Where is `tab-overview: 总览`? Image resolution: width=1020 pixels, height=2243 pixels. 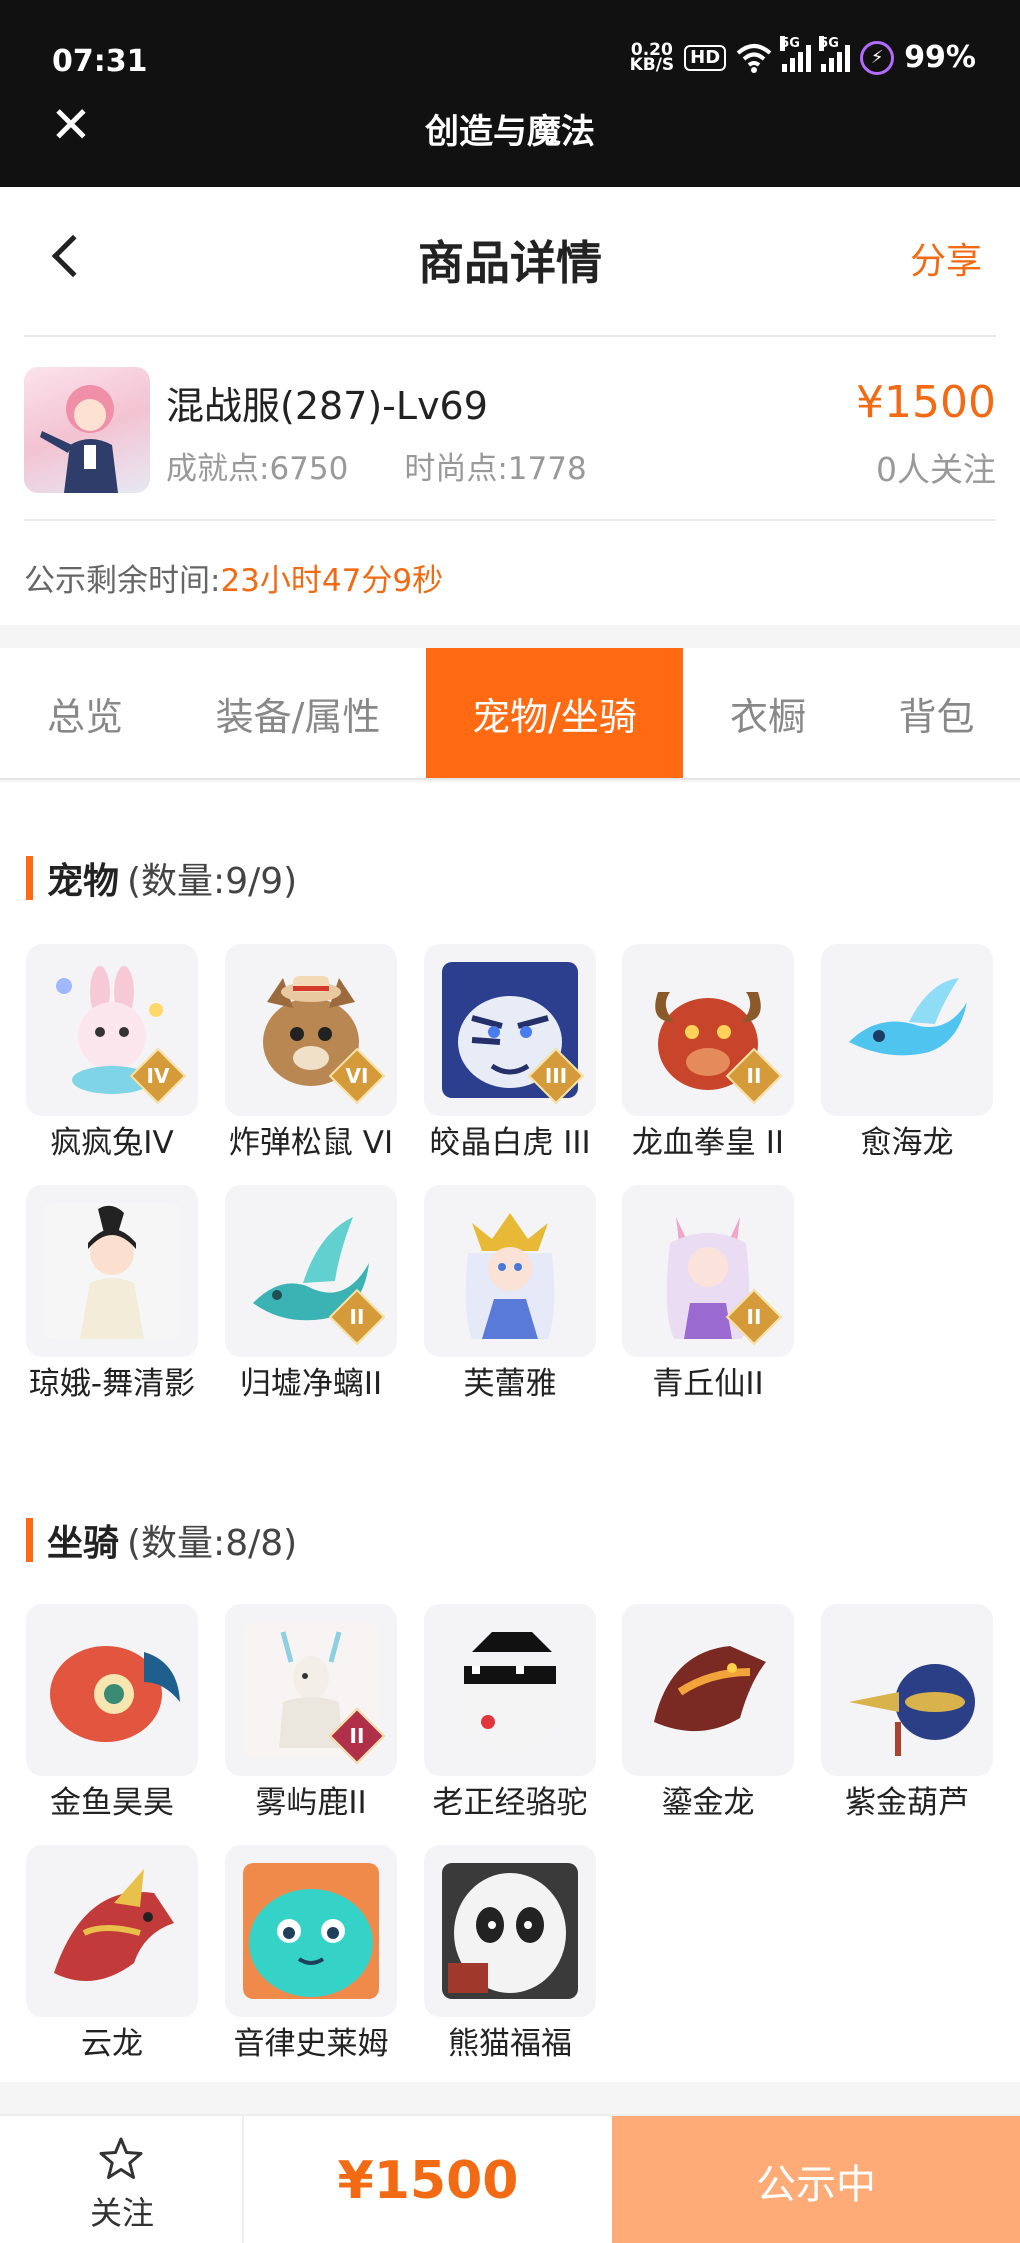 tab-overview: 总览 is located at coordinates (85, 713).